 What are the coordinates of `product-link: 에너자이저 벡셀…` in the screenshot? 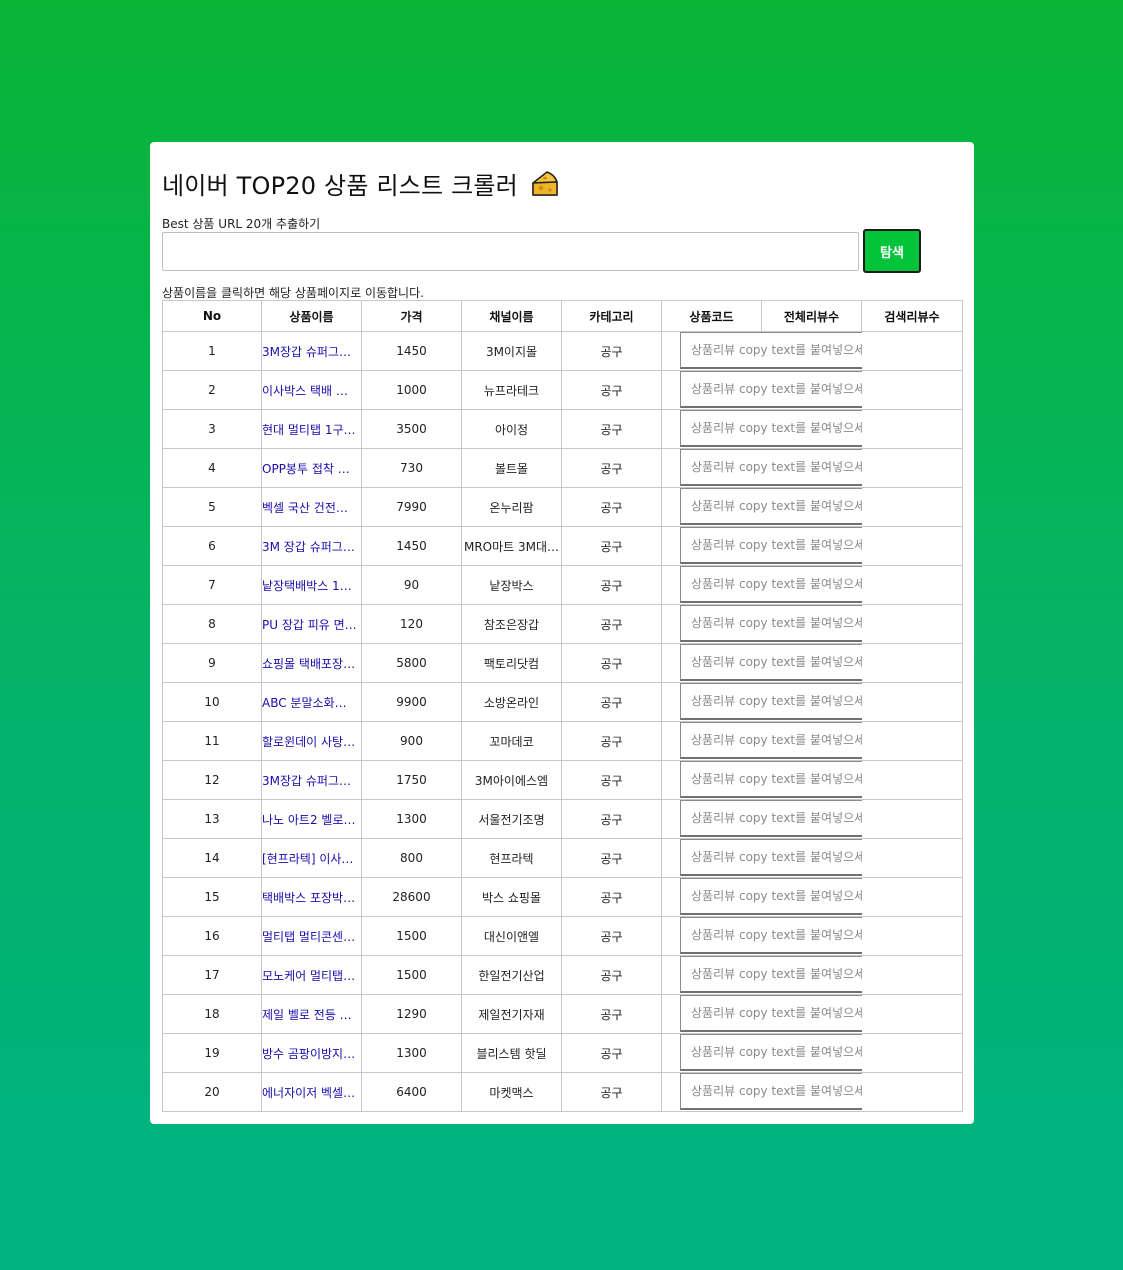 It's located at (309, 1093).